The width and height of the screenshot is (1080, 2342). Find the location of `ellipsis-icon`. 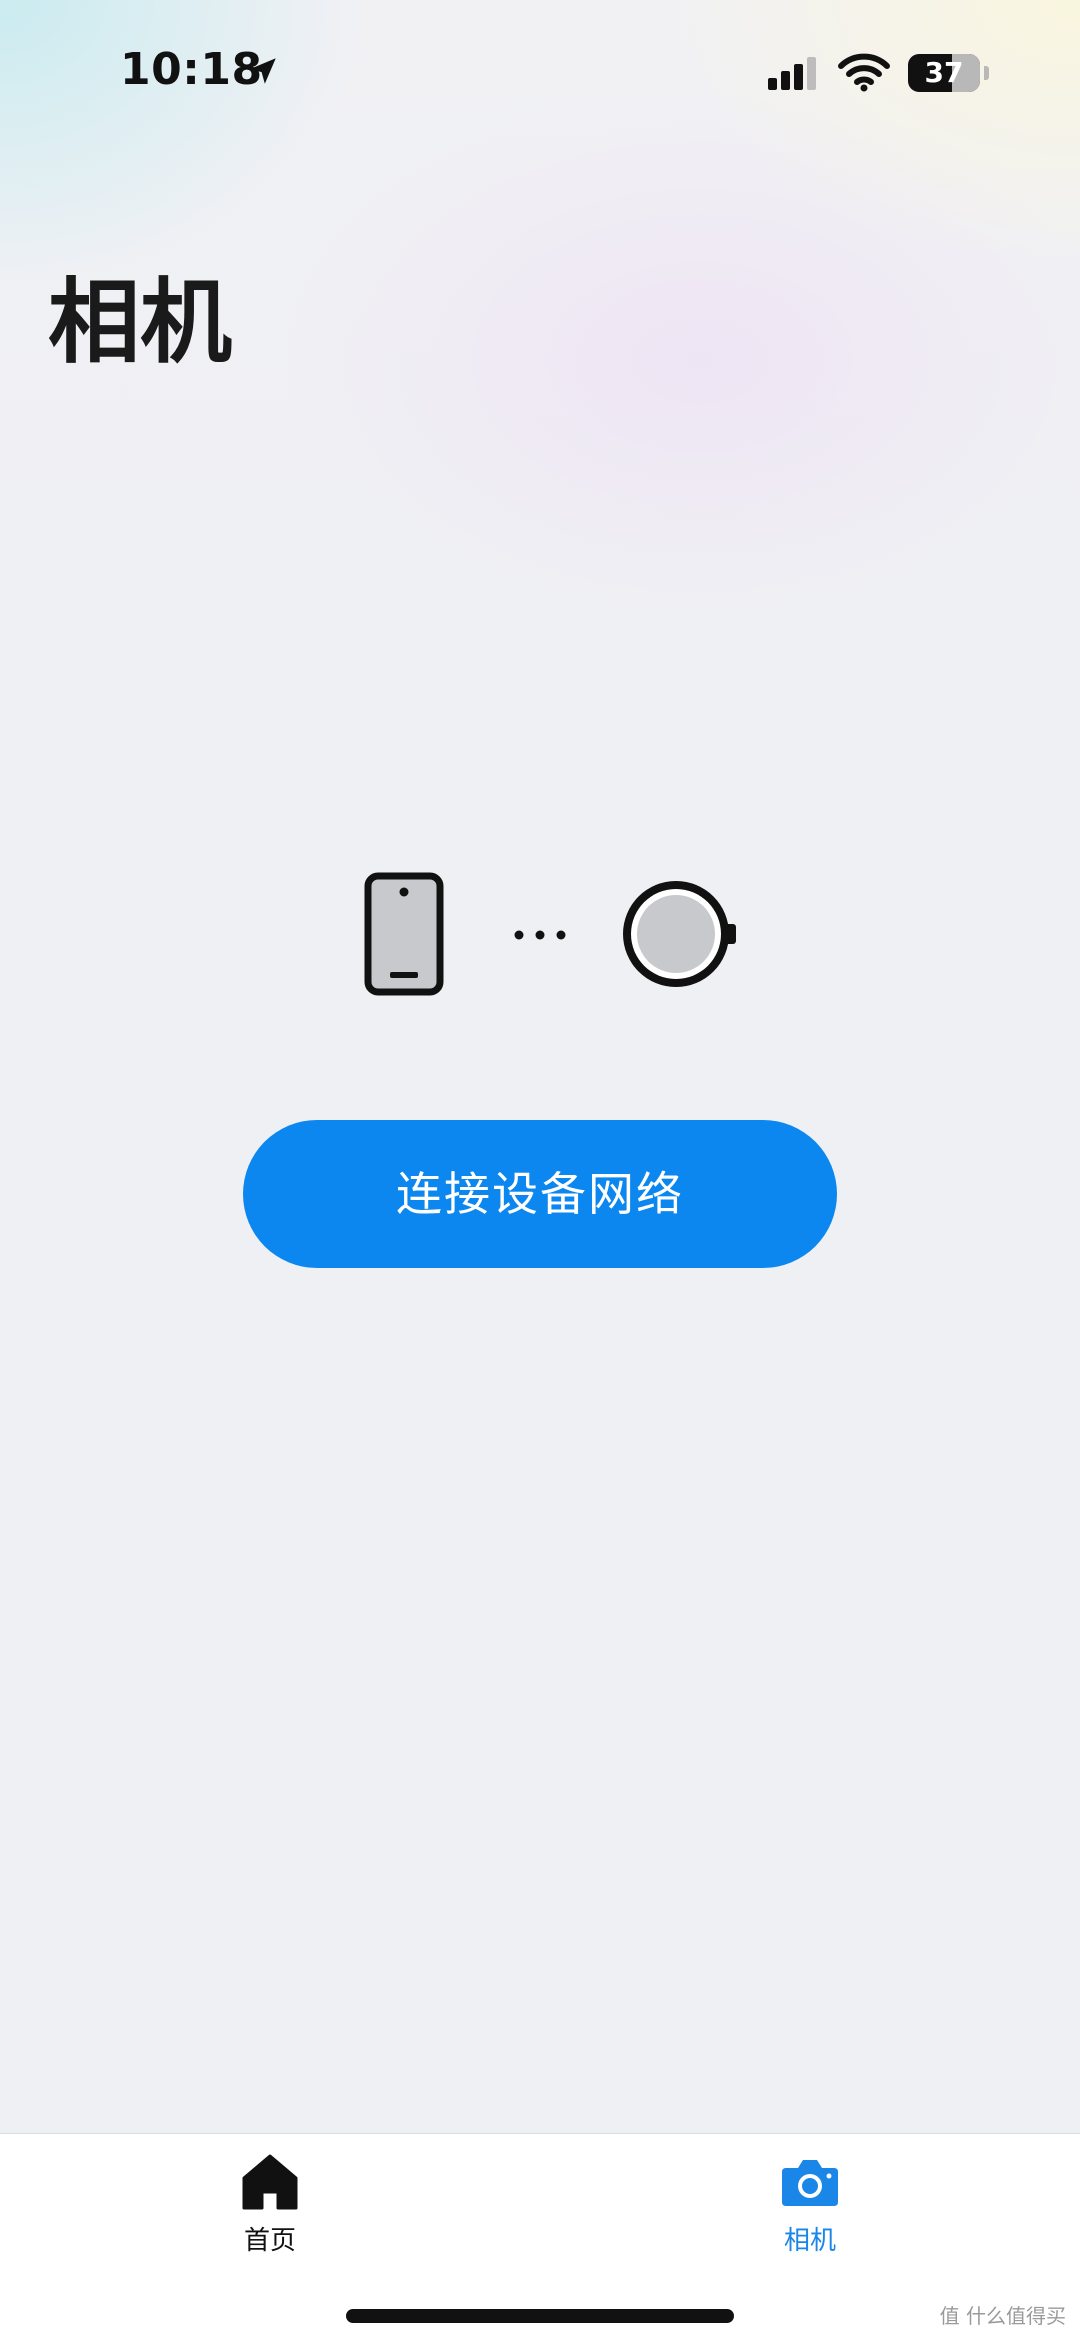

ellipsis-icon is located at coordinates (540, 935).